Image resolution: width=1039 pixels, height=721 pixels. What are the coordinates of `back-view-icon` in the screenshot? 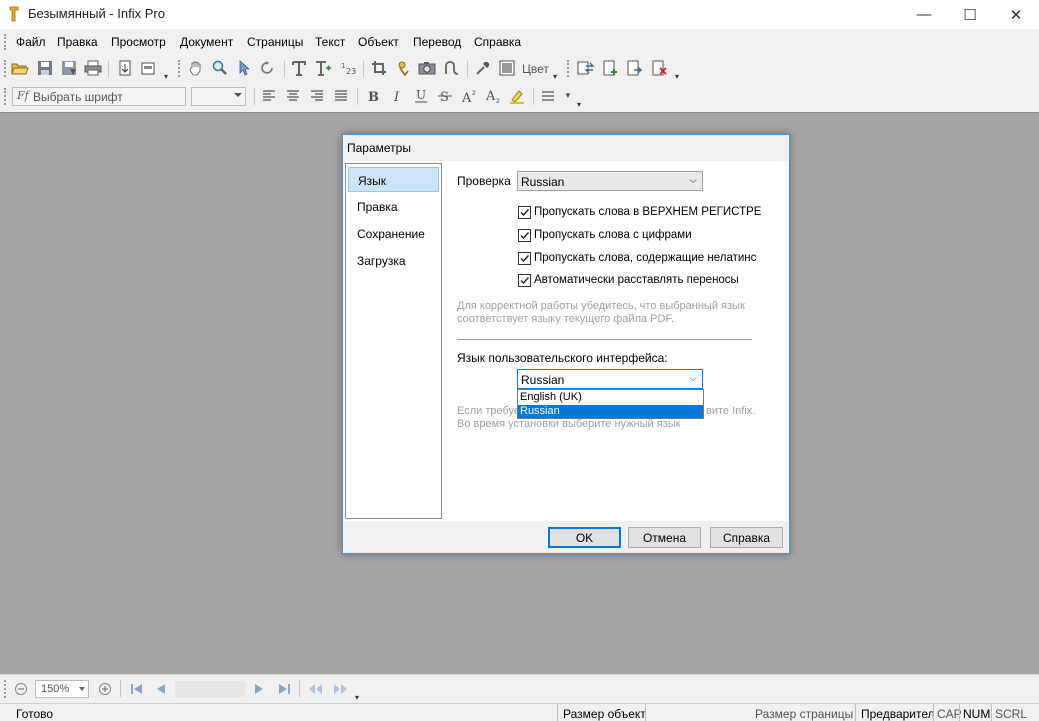 It's located at (316, 689).